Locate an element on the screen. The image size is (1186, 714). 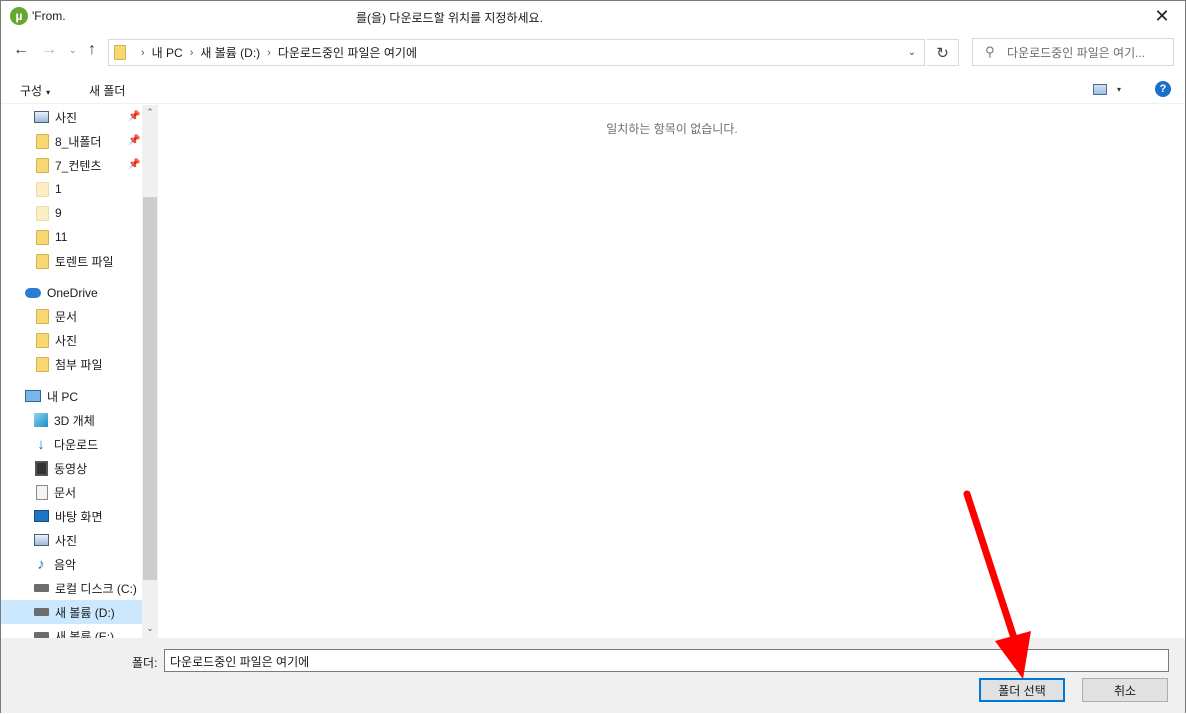
sidebar-item-label: 바탕 화면 is located at coordinates (79, 516).